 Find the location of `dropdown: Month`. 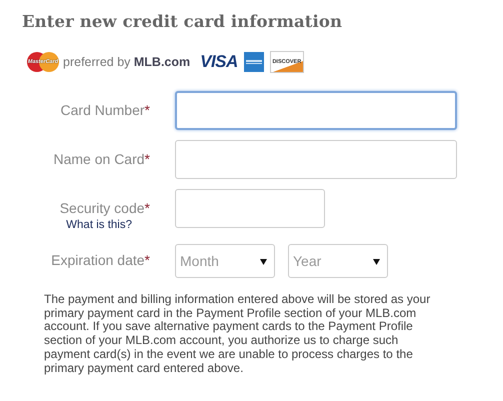

dropdown: Month is located at coordinates (225, 261).